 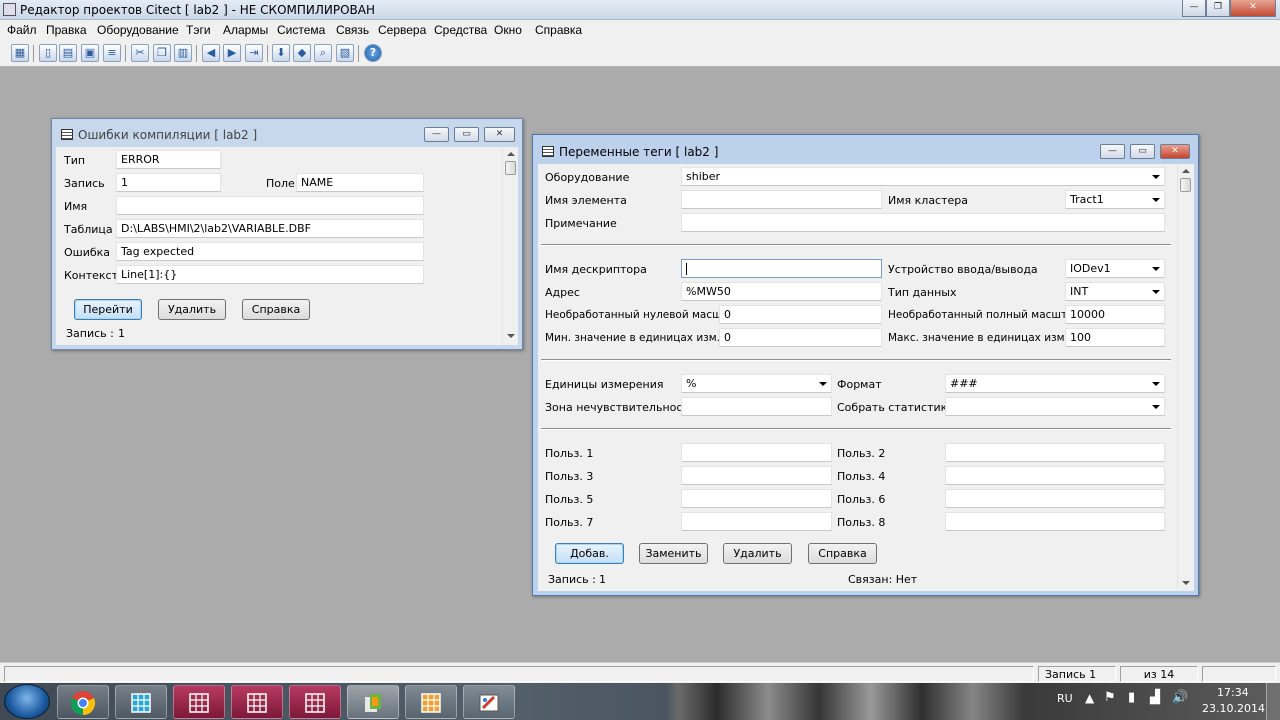 I want to click on eng-min-field: 0, so click(x=800, y=337).